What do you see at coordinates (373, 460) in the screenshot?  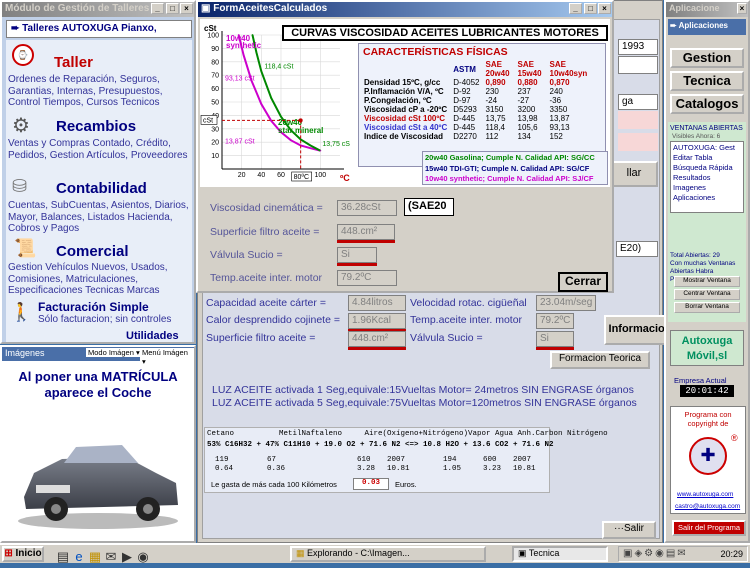 I see `chem-row-1: 119 67 610 2007 194 600 2007` at bounding box center [373, 460].